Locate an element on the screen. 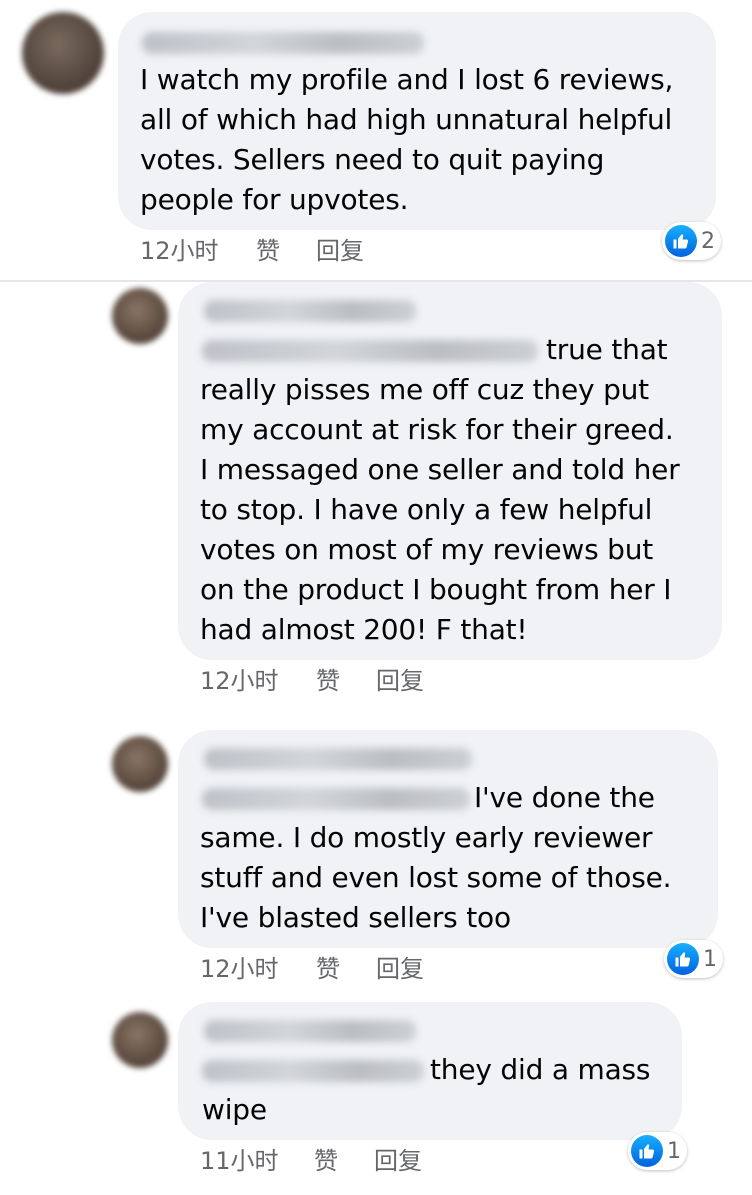  comment-text-line: I've done the is located at coordinates (564, 797).